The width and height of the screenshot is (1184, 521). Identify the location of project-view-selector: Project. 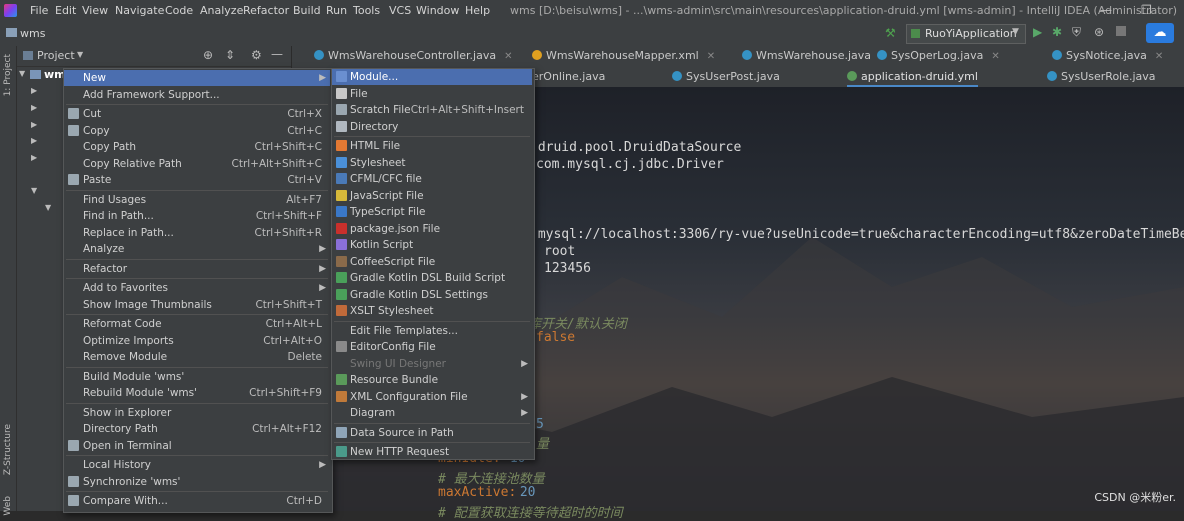
(56, 55).